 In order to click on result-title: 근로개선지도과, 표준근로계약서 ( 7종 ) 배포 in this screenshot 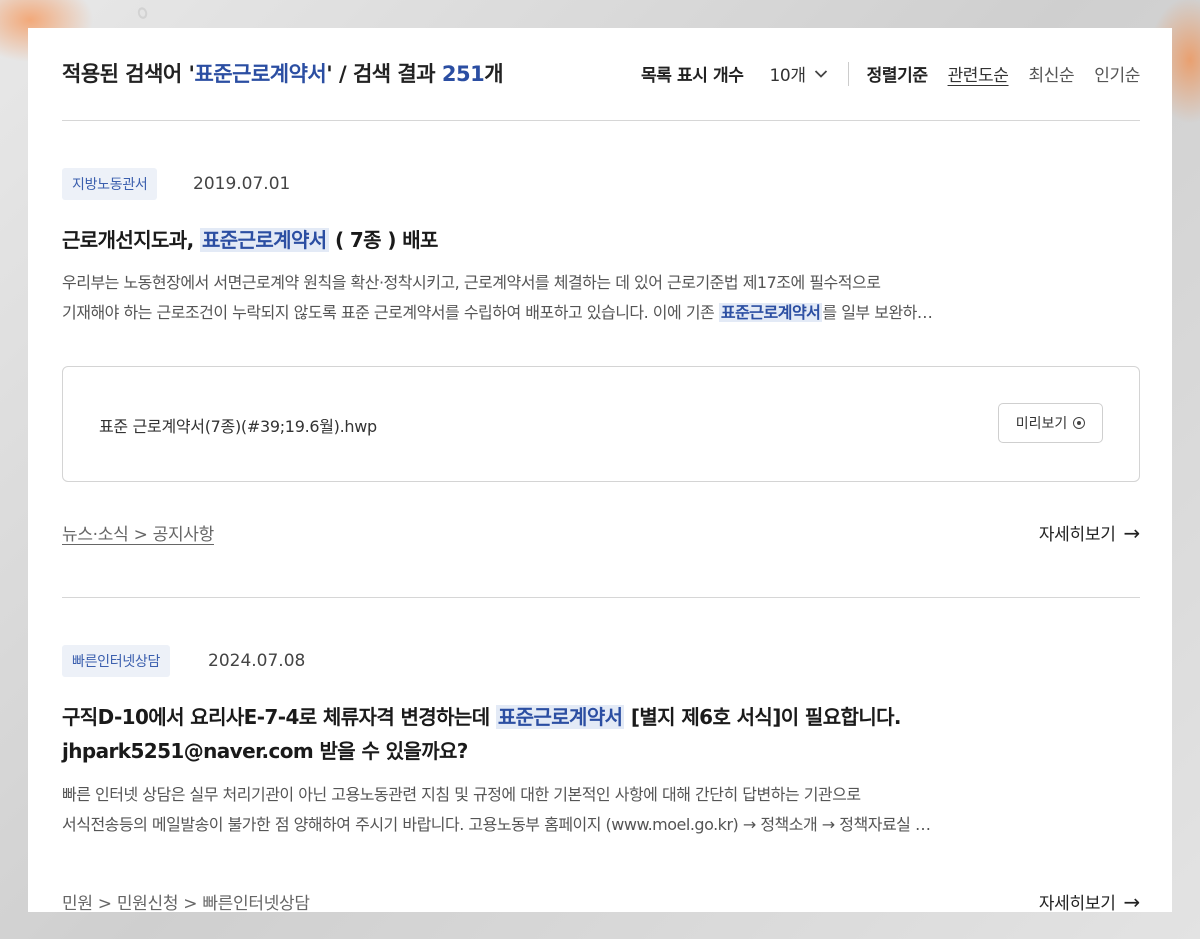, I will do `click(250, 240)`.